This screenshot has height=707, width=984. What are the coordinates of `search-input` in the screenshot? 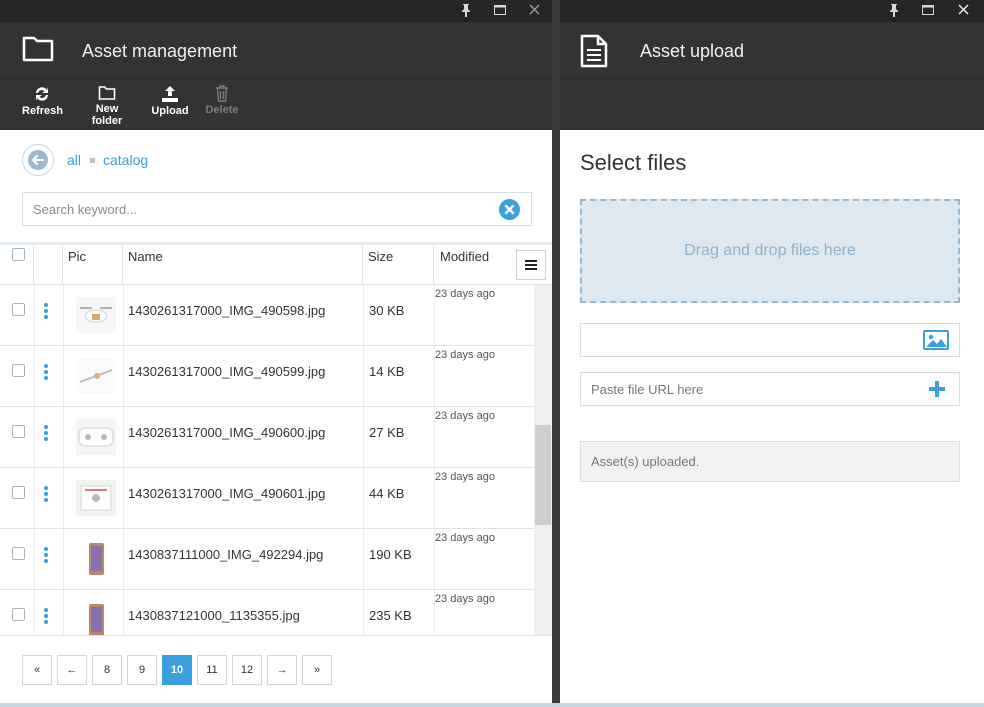 It's located at (253, 209).